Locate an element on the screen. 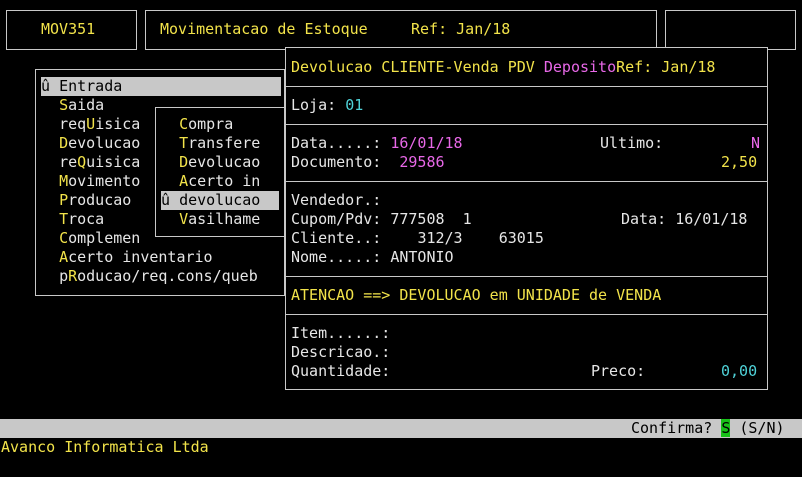  documento-value: 29586 is located at coordinates (421, 162).